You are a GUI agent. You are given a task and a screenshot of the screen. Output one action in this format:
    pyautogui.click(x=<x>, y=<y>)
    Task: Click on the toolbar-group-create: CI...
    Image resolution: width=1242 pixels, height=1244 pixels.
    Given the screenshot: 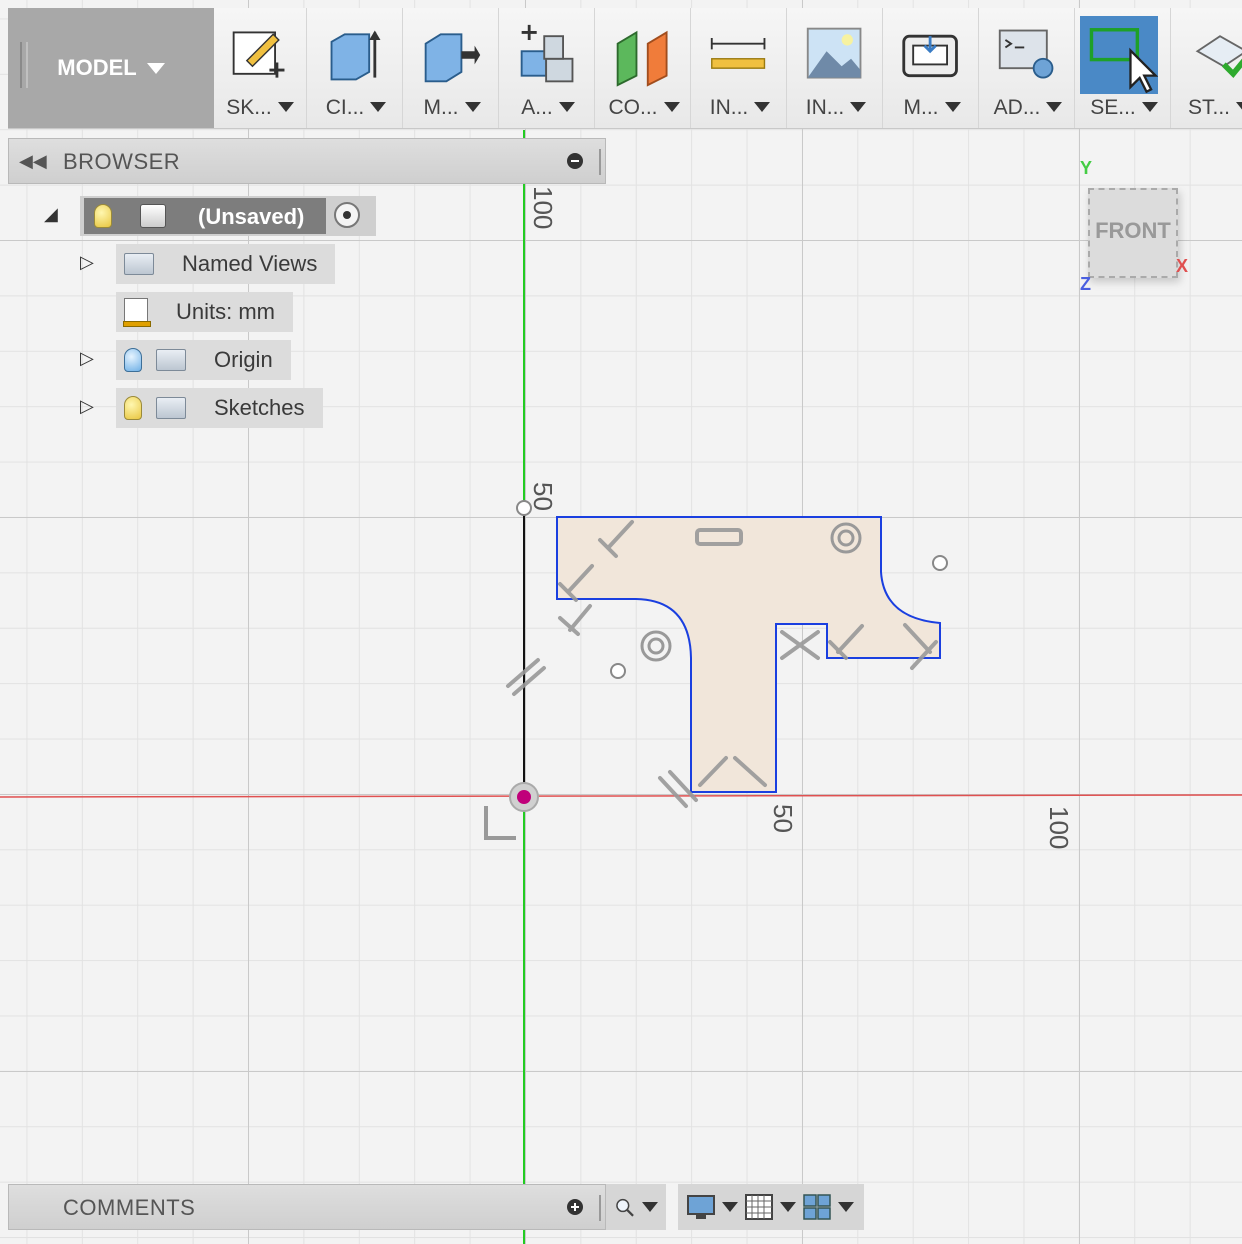 What is the action you would take?
    pyautogui.click(x=356, y=68)
    